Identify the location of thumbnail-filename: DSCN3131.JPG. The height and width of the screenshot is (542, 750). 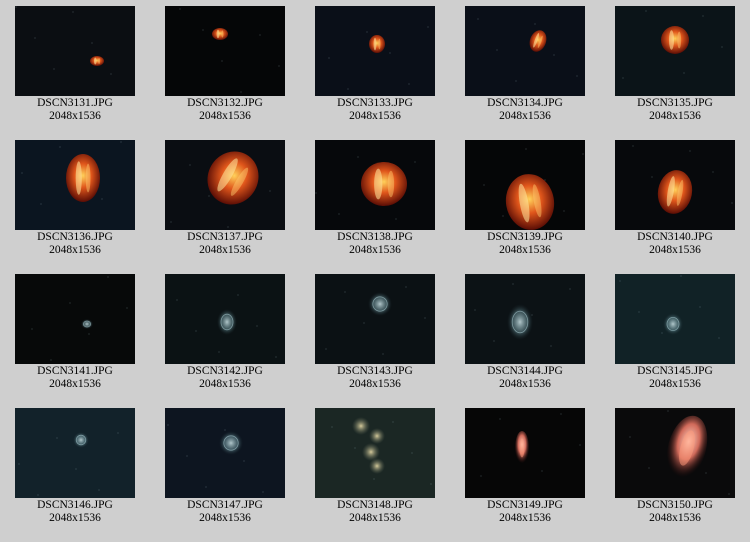
(75, 103).